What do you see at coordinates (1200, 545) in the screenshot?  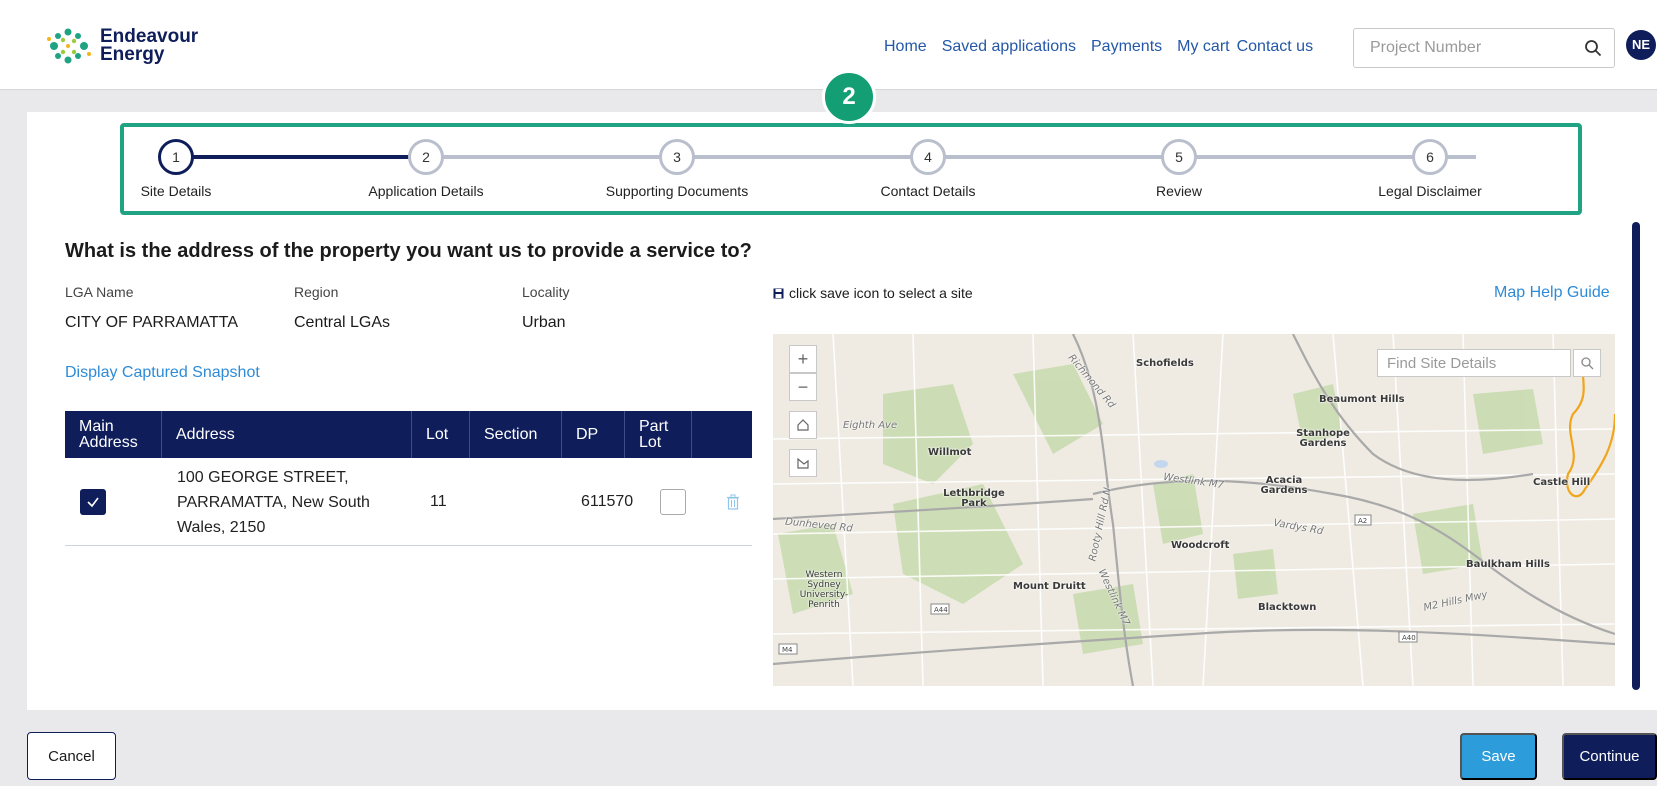 I see `map-label-woodcroft: Woodcroft` at bounding box center [1200, 545].